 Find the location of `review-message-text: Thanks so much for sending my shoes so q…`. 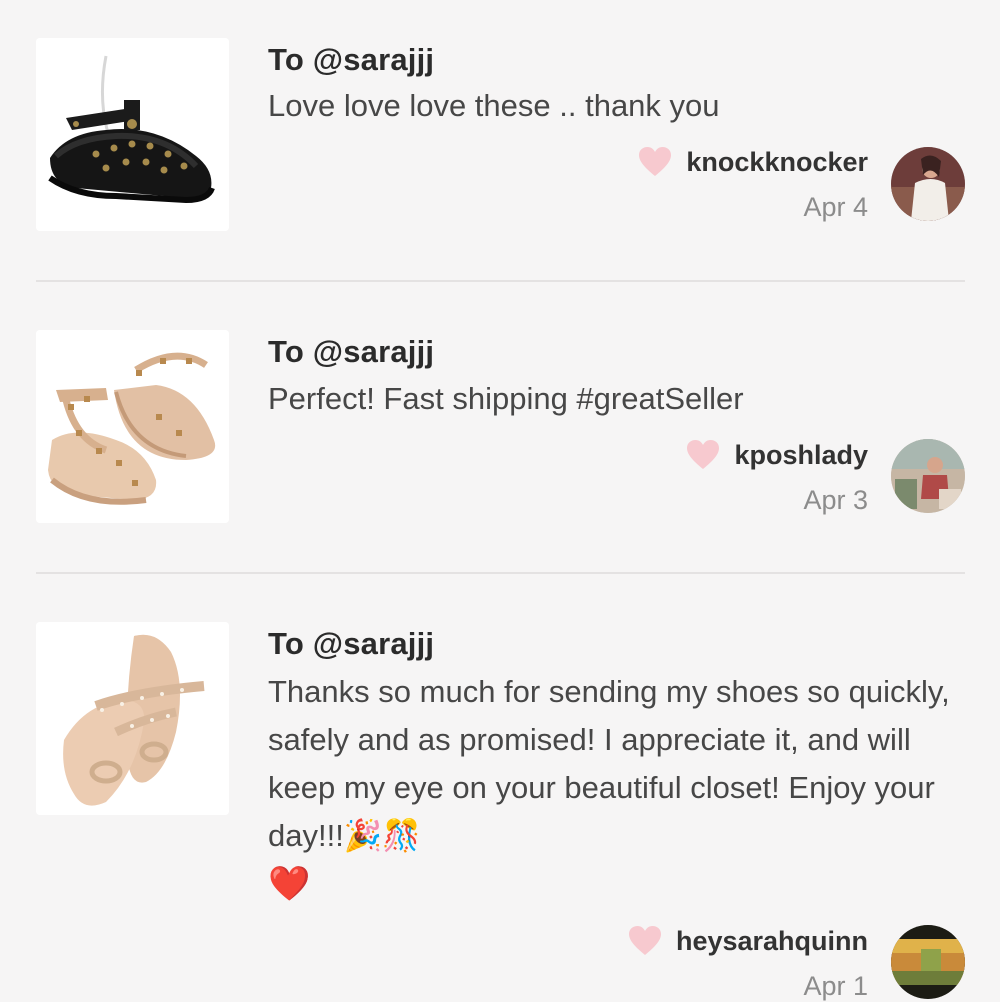

review-message-text: Thanks so much for sending my shoes so q… is located at coordinates (609, 763).